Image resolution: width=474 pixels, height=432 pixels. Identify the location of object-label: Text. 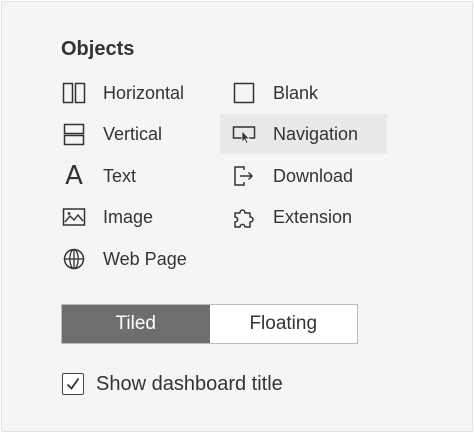
(120, 175).